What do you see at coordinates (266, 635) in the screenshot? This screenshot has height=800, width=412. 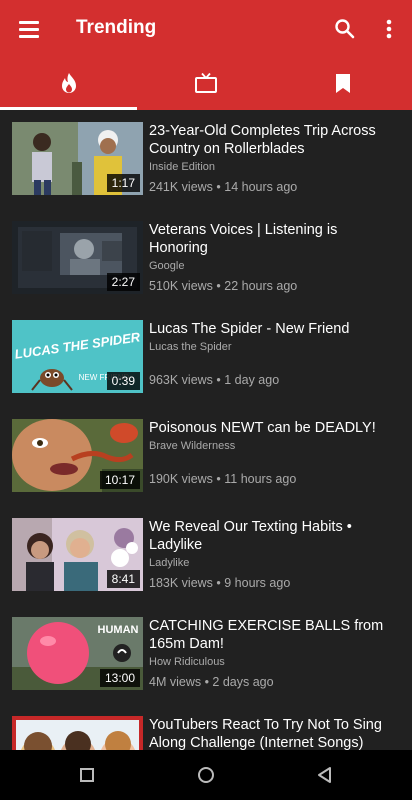 I see `video-title: CATCHING EXERCISE BALLS from 165m Dam!` at bounding box center [266, 635].